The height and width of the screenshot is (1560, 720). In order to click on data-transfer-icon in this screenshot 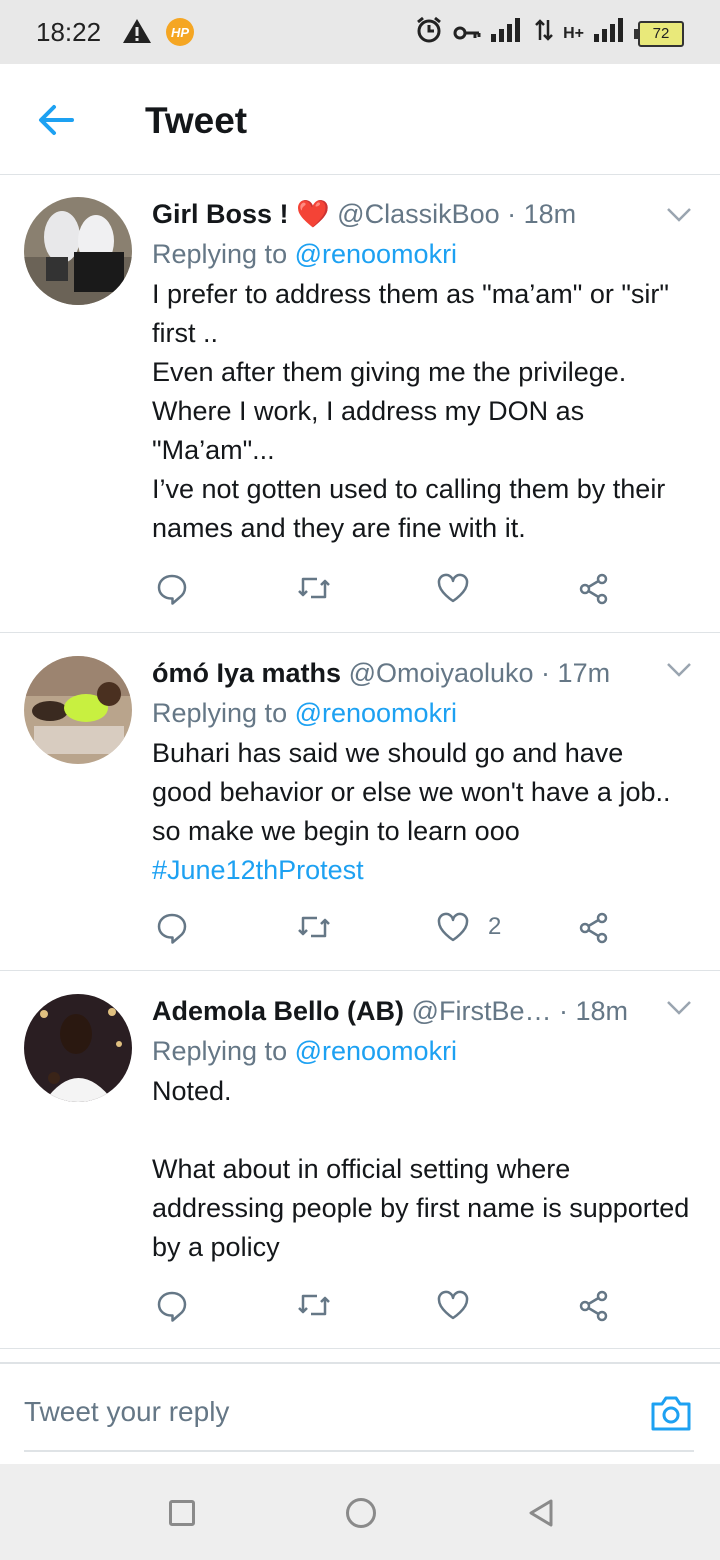, I will do `click(544, 33)`.